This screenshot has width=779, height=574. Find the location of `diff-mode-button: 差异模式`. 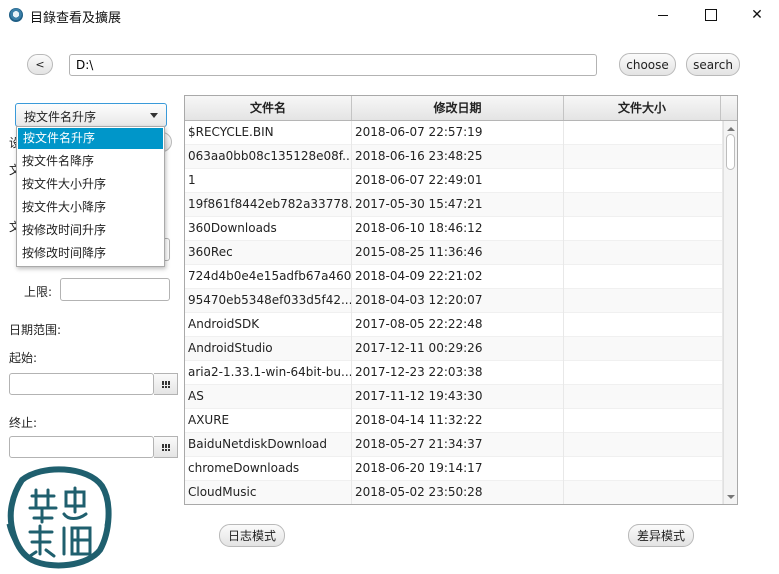

diff-mode-button: 差异模式 is located at coordinates (661, 535).